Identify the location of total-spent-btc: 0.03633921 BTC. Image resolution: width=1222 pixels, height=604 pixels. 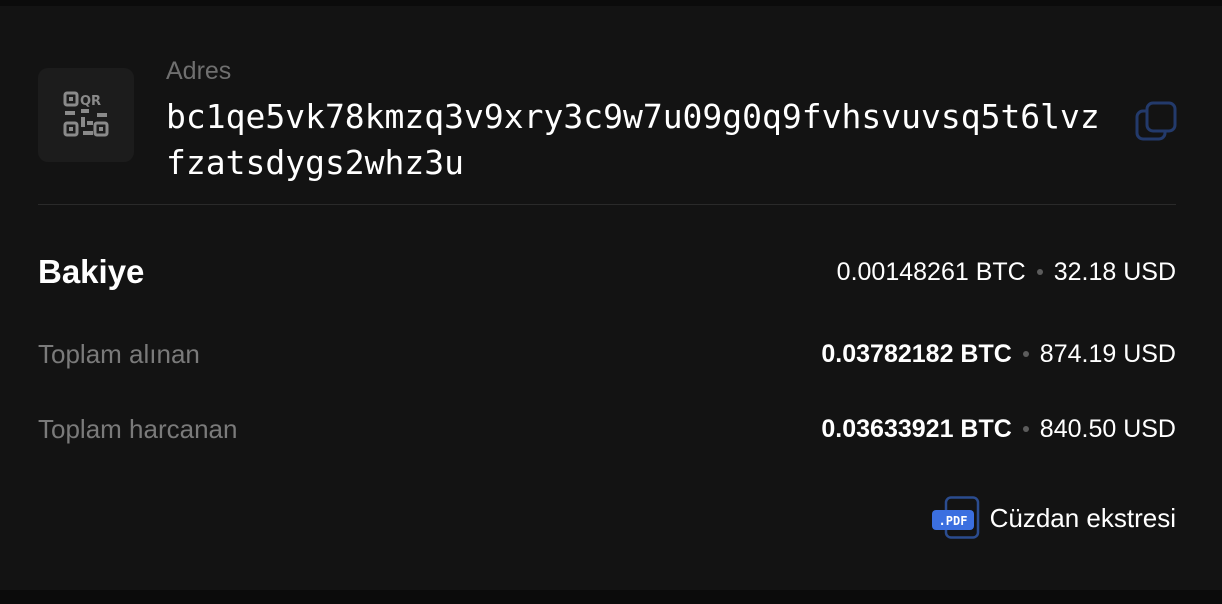
(916, 428).